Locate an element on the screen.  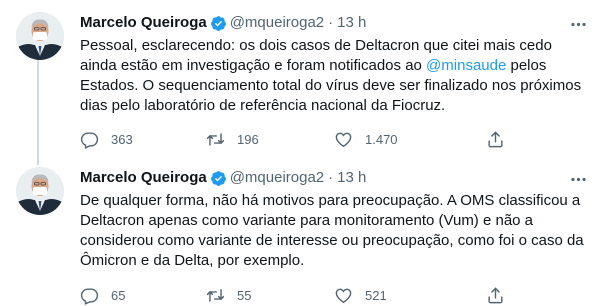
like-button: 1.470 is located at coordinates (366, 139).